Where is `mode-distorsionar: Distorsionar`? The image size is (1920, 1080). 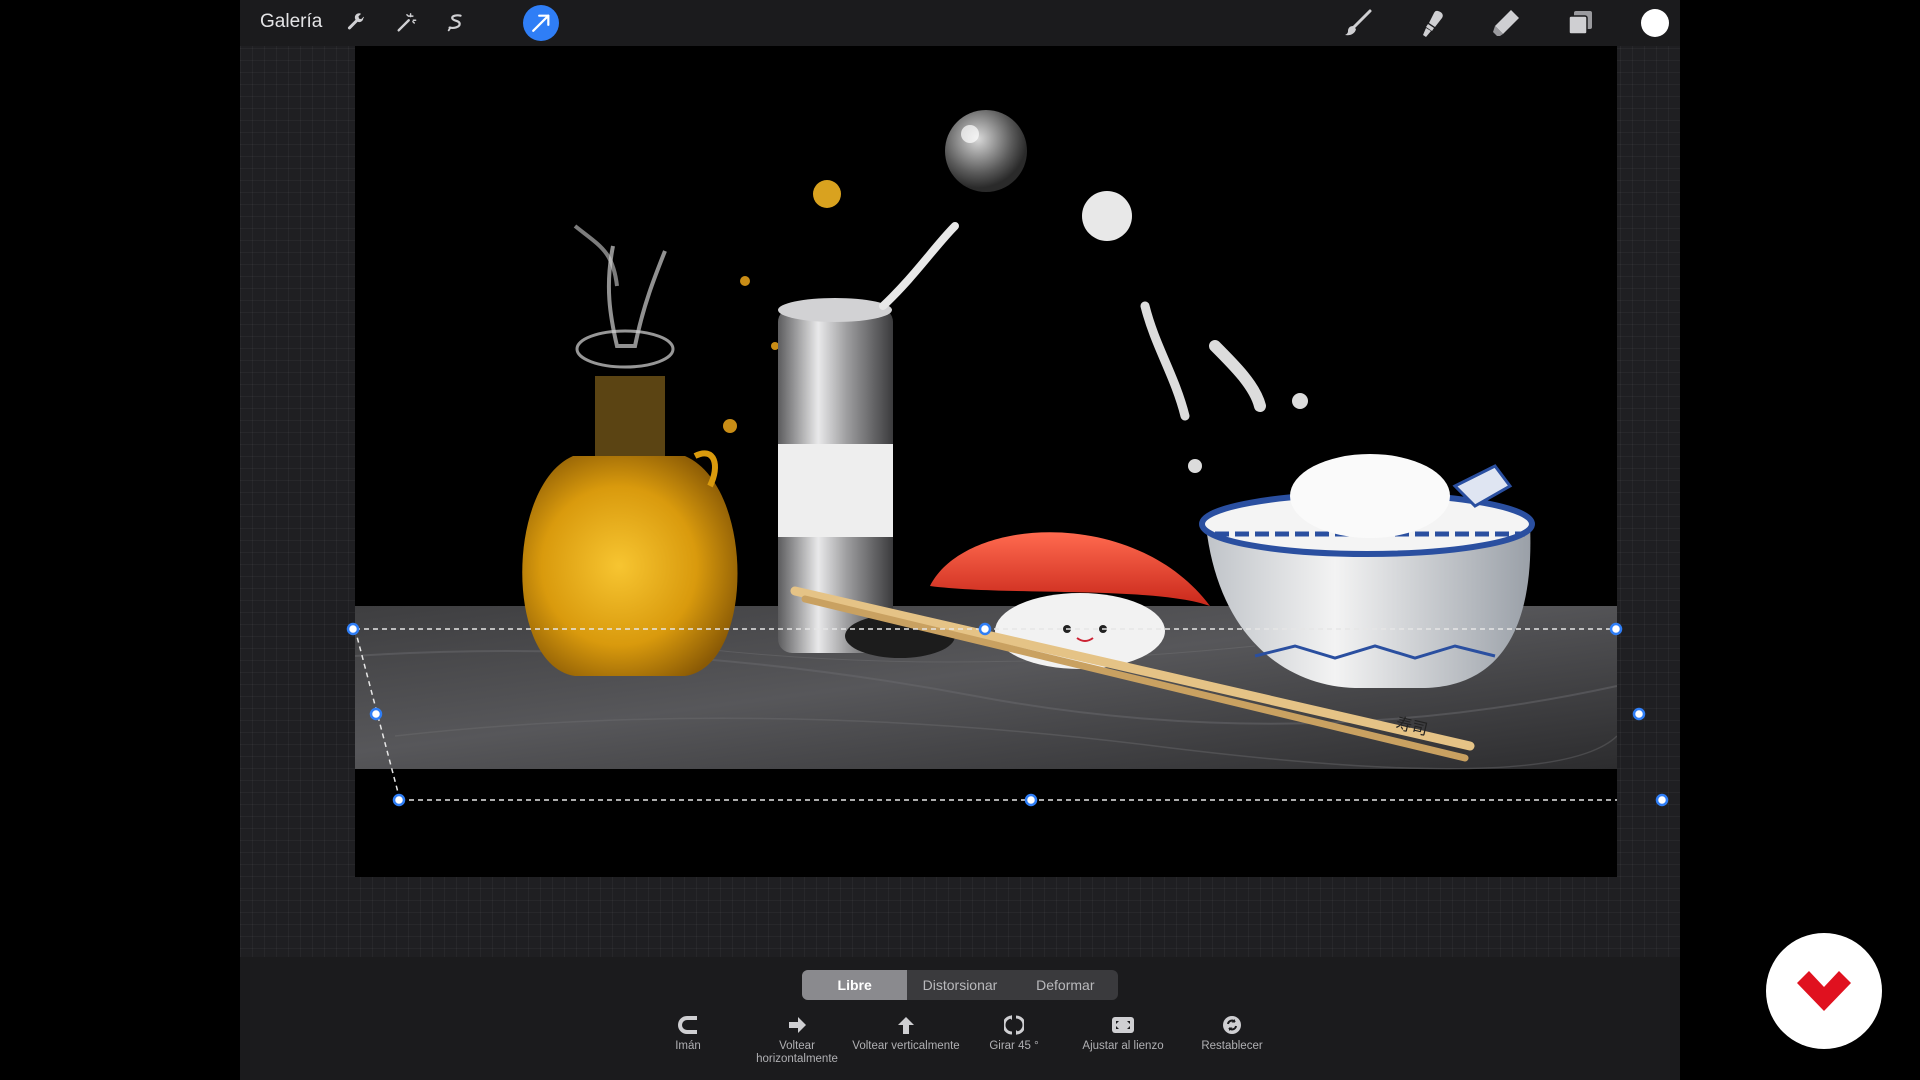
mode-distorsionar: Distorsionar is located at coordinates (959, 985).